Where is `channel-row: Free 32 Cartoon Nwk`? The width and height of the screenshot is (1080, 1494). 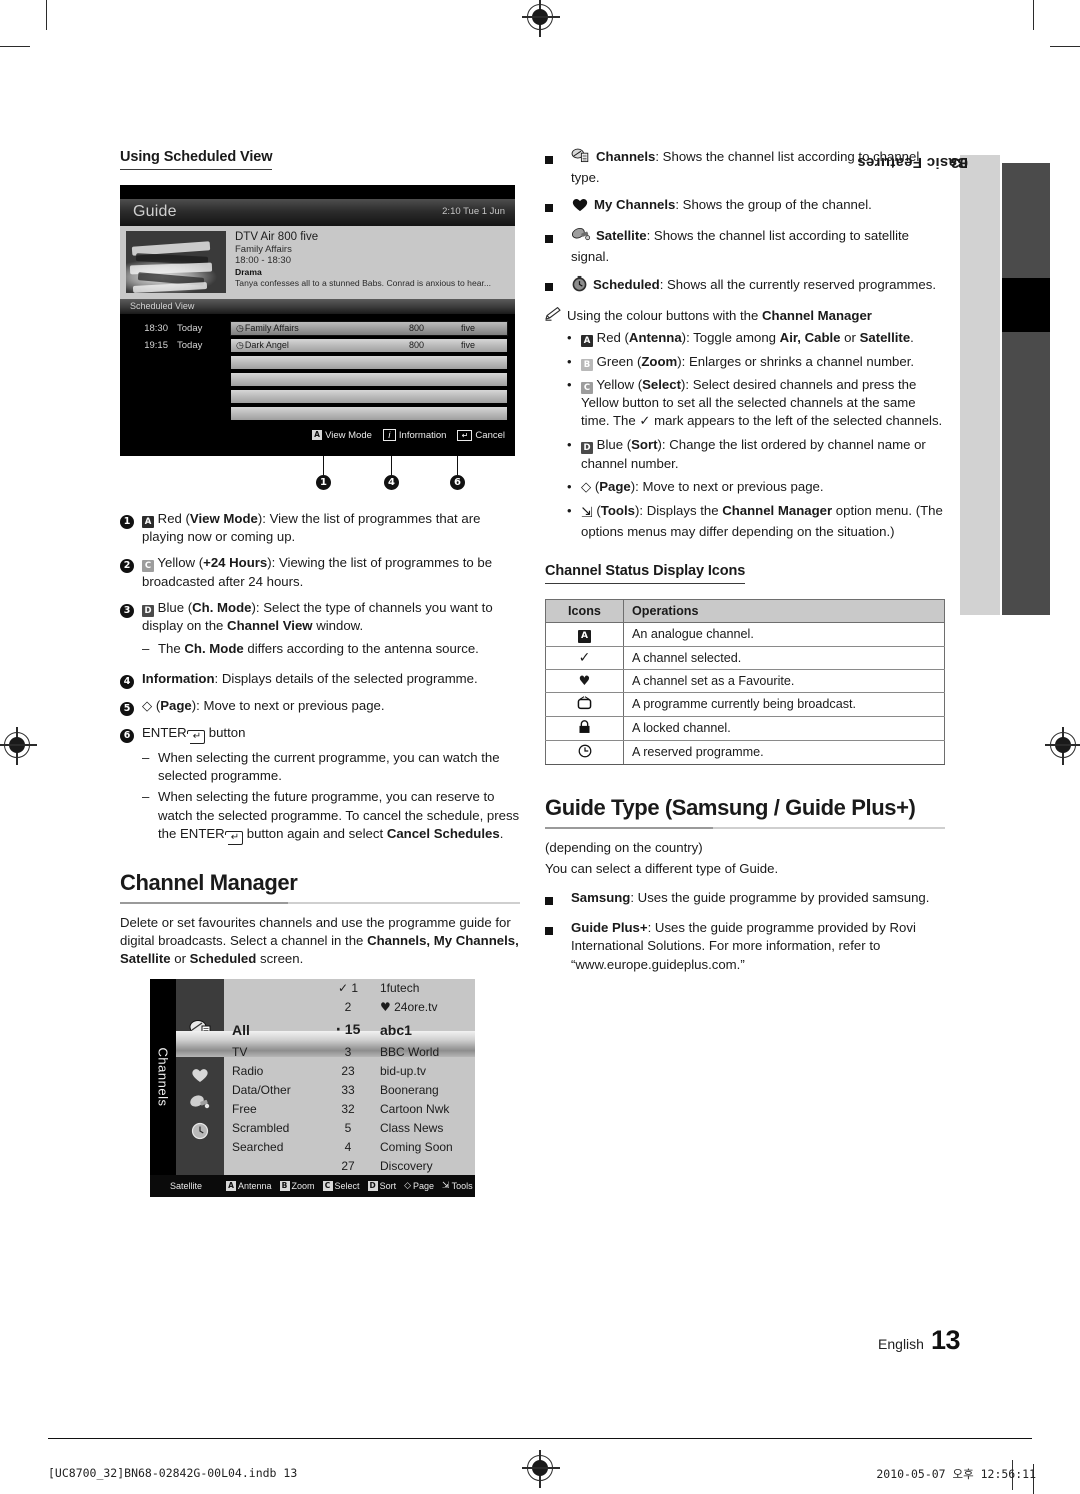
channel-row: Free 32 Cartoon Nwk is located at coordinates (349, 1109).